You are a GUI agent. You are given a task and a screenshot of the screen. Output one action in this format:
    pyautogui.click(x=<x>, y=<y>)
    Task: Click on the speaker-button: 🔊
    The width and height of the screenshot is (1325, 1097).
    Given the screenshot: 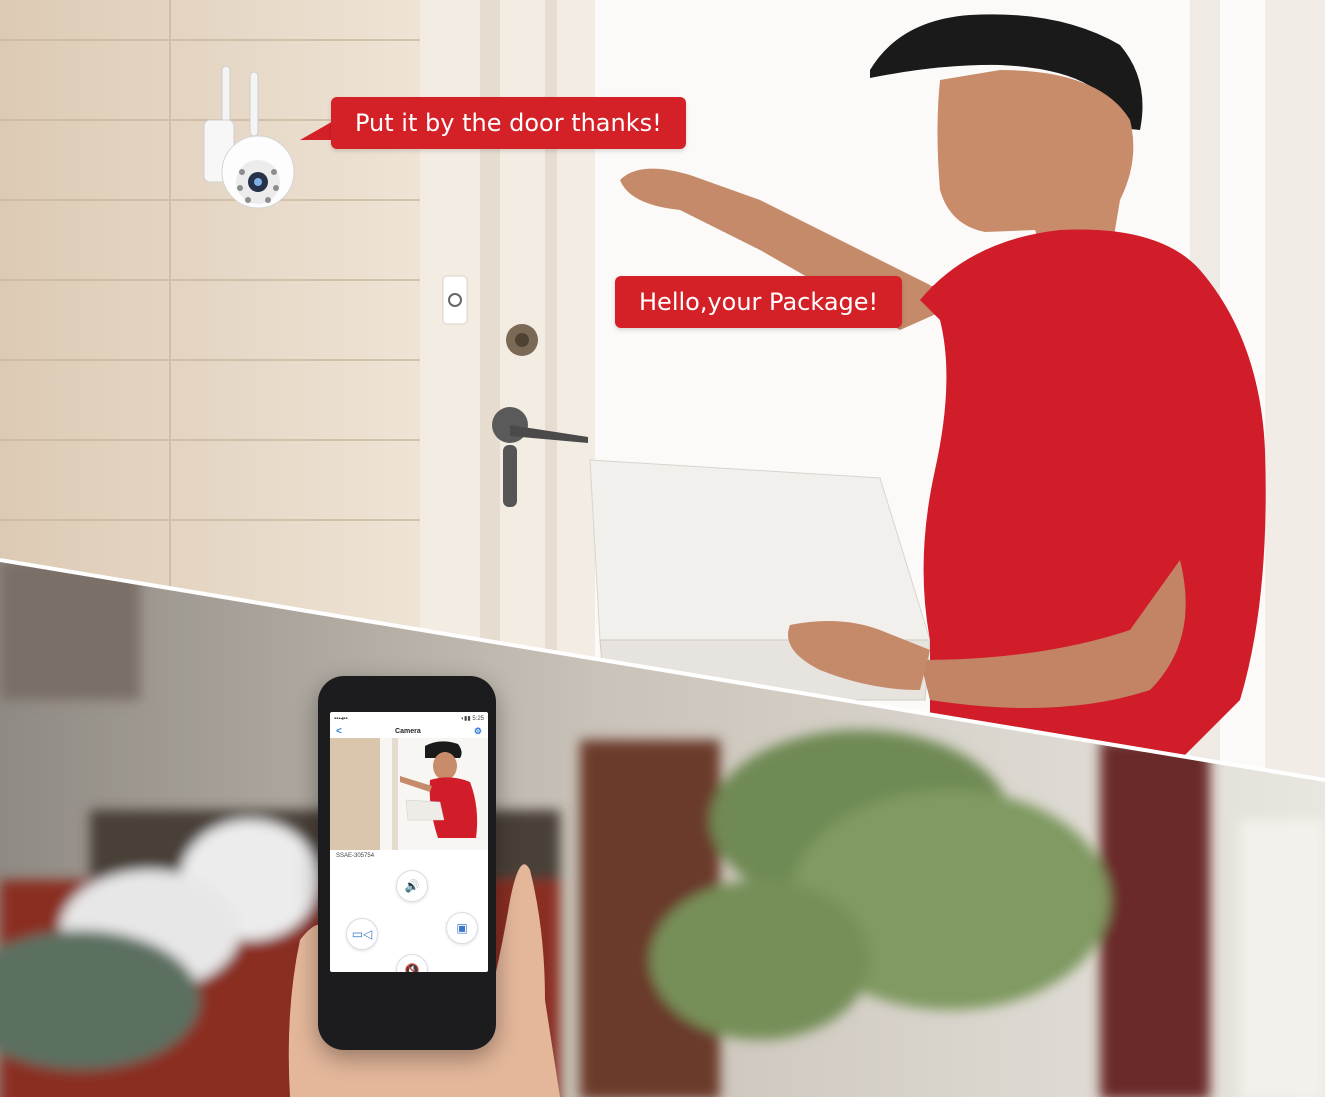 What is the action you would take?
    pyautogui.click(x=412, y=886)
    